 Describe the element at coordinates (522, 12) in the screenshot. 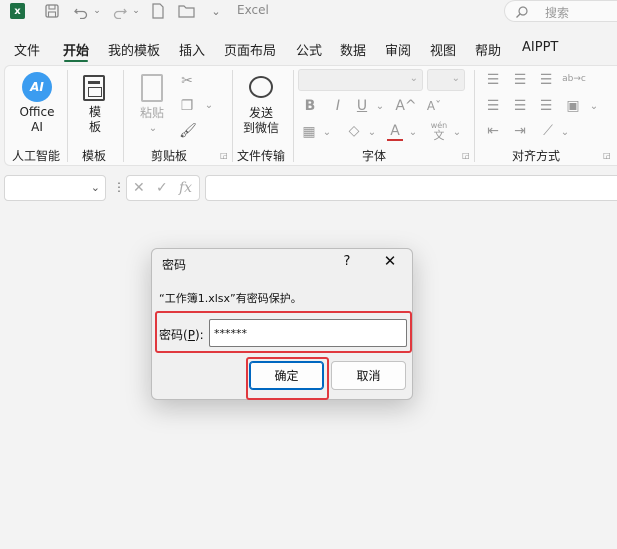

I see `search-icon` at that location.